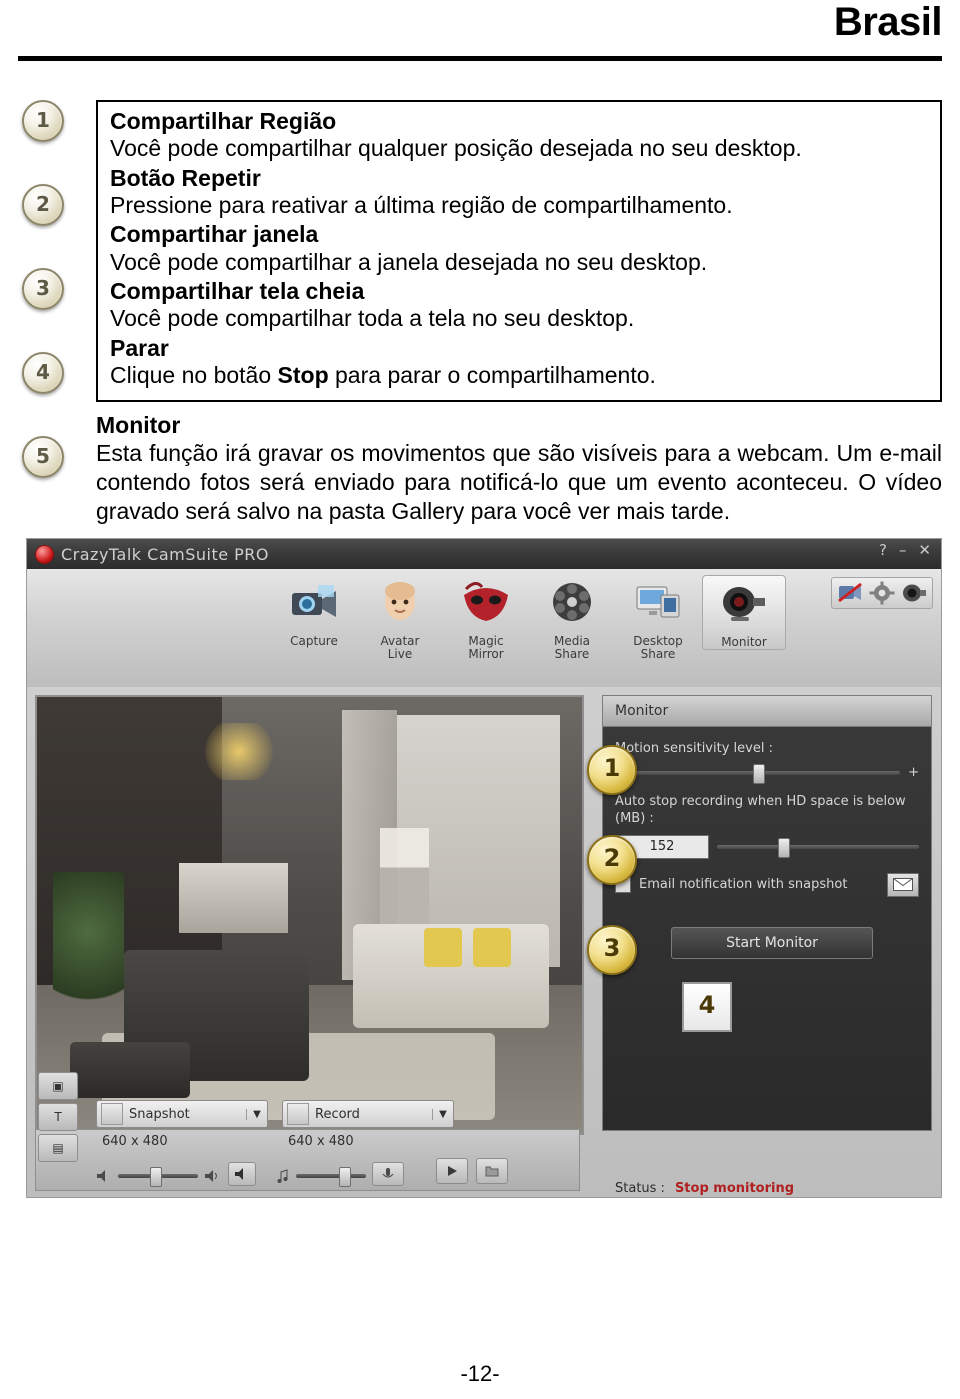  What do you see at coordinates (43, 121) in the screenshot?
I see `callout-number-1: 1` at bounding box center [43, 121].